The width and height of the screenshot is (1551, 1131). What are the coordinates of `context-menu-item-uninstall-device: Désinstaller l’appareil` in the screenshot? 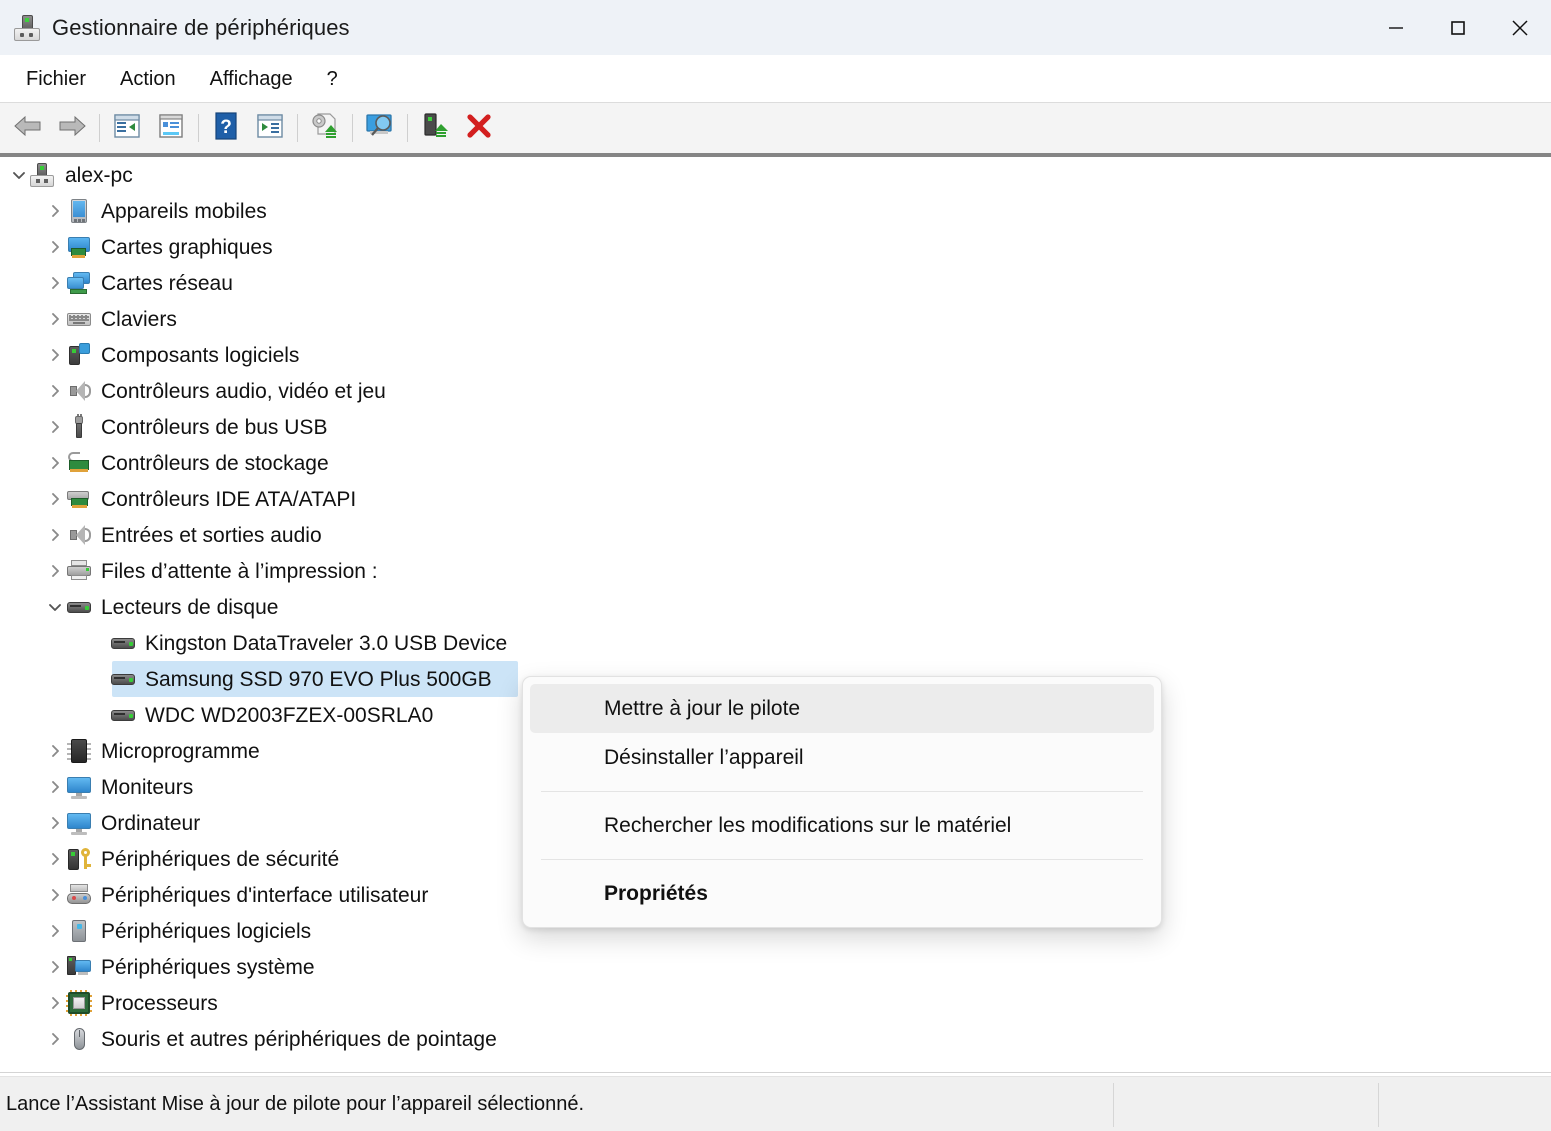 It's located at (842, 757).